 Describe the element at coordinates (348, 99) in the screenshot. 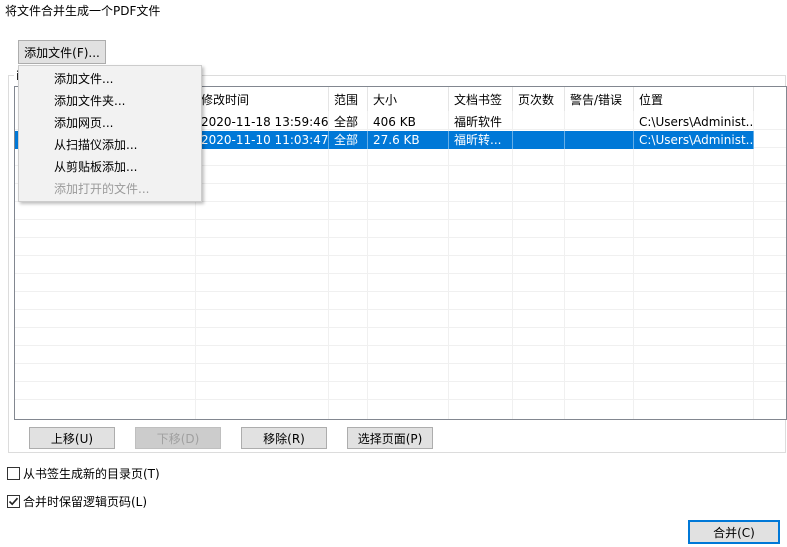

I see `column-header-range: 范围` at that location.